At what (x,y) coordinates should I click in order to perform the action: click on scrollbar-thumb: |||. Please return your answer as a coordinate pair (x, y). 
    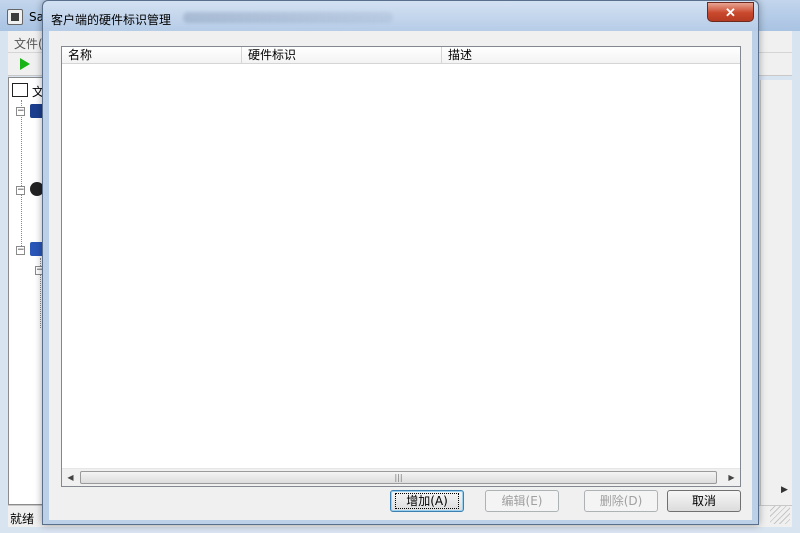
    Looking at the image, I should click on (398, 477).